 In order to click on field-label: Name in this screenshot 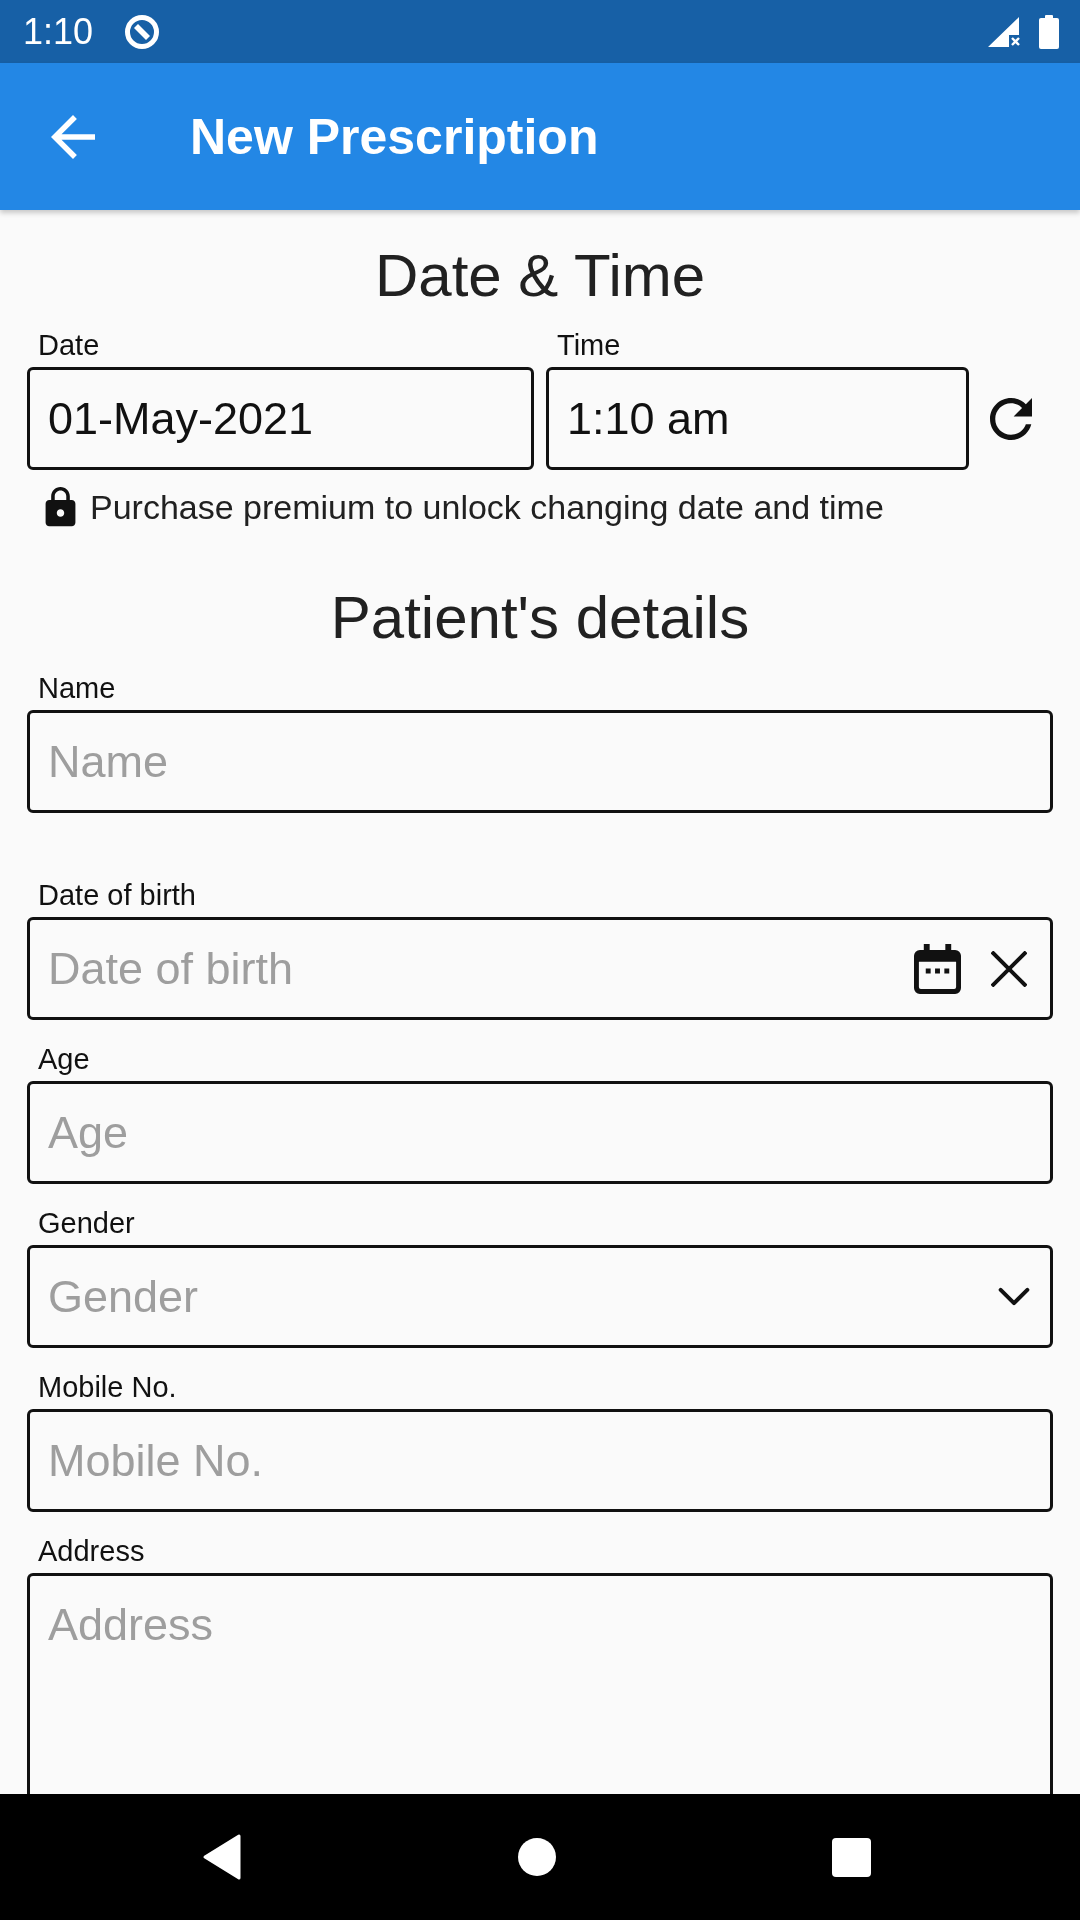, I will do `click(76, 688)`.